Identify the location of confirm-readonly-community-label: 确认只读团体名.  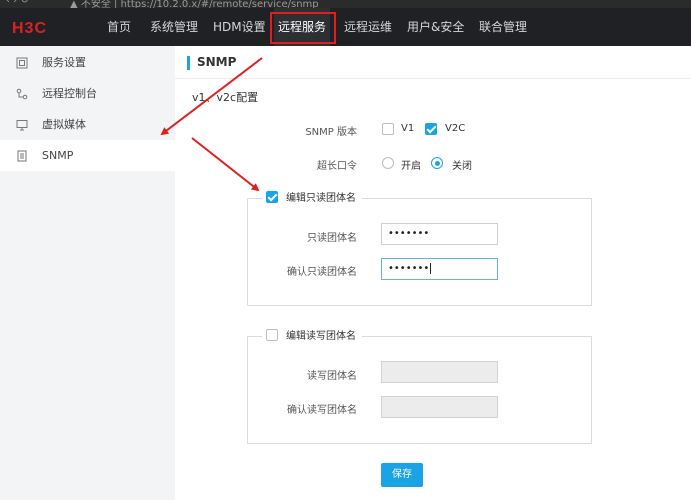
(322, 272).